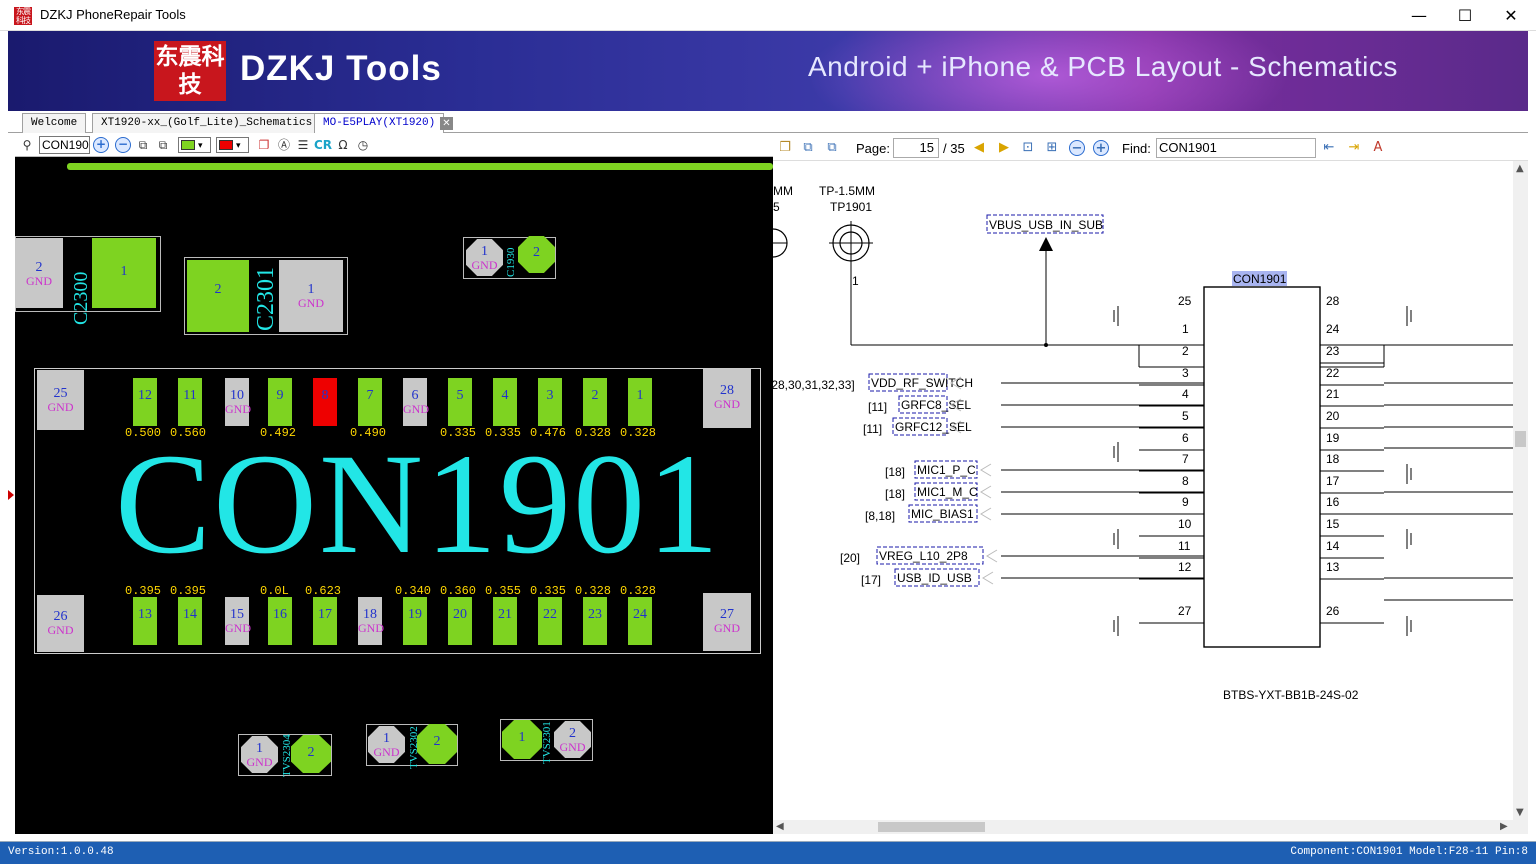  Describe the element at coordinates (238, 621) in the screenshot. I see `pin-15: 15 GND` at that location.